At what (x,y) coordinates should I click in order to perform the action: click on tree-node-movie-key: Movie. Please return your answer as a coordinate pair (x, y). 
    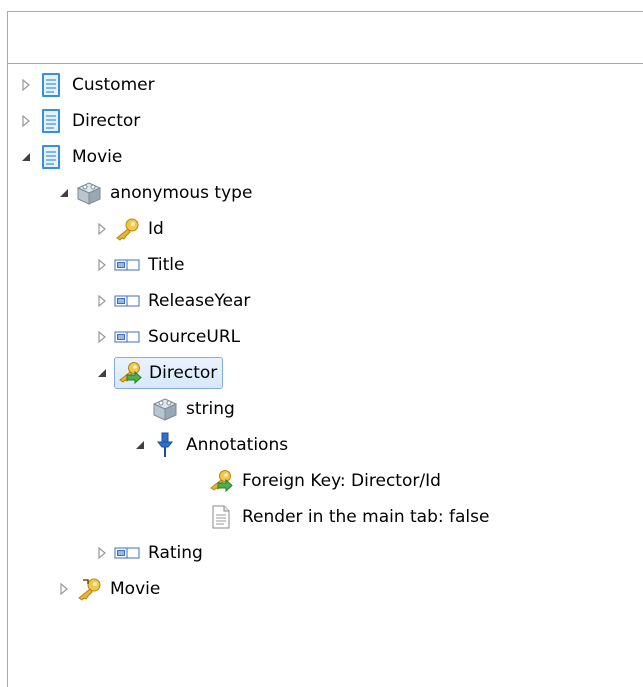
    Looking at the image, I should click on (110, 589).